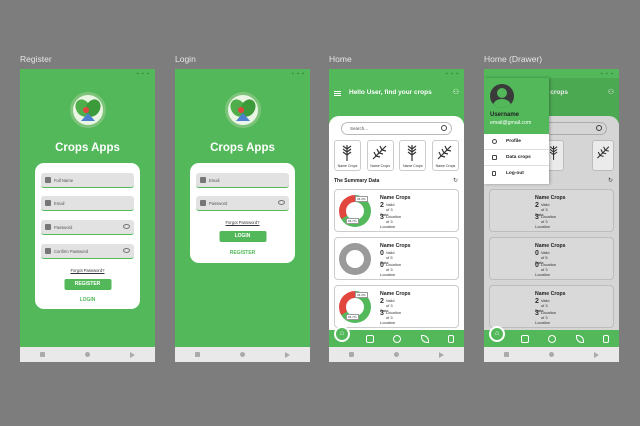  I want to click on app-title: Crops Apps, so click(87, 148).